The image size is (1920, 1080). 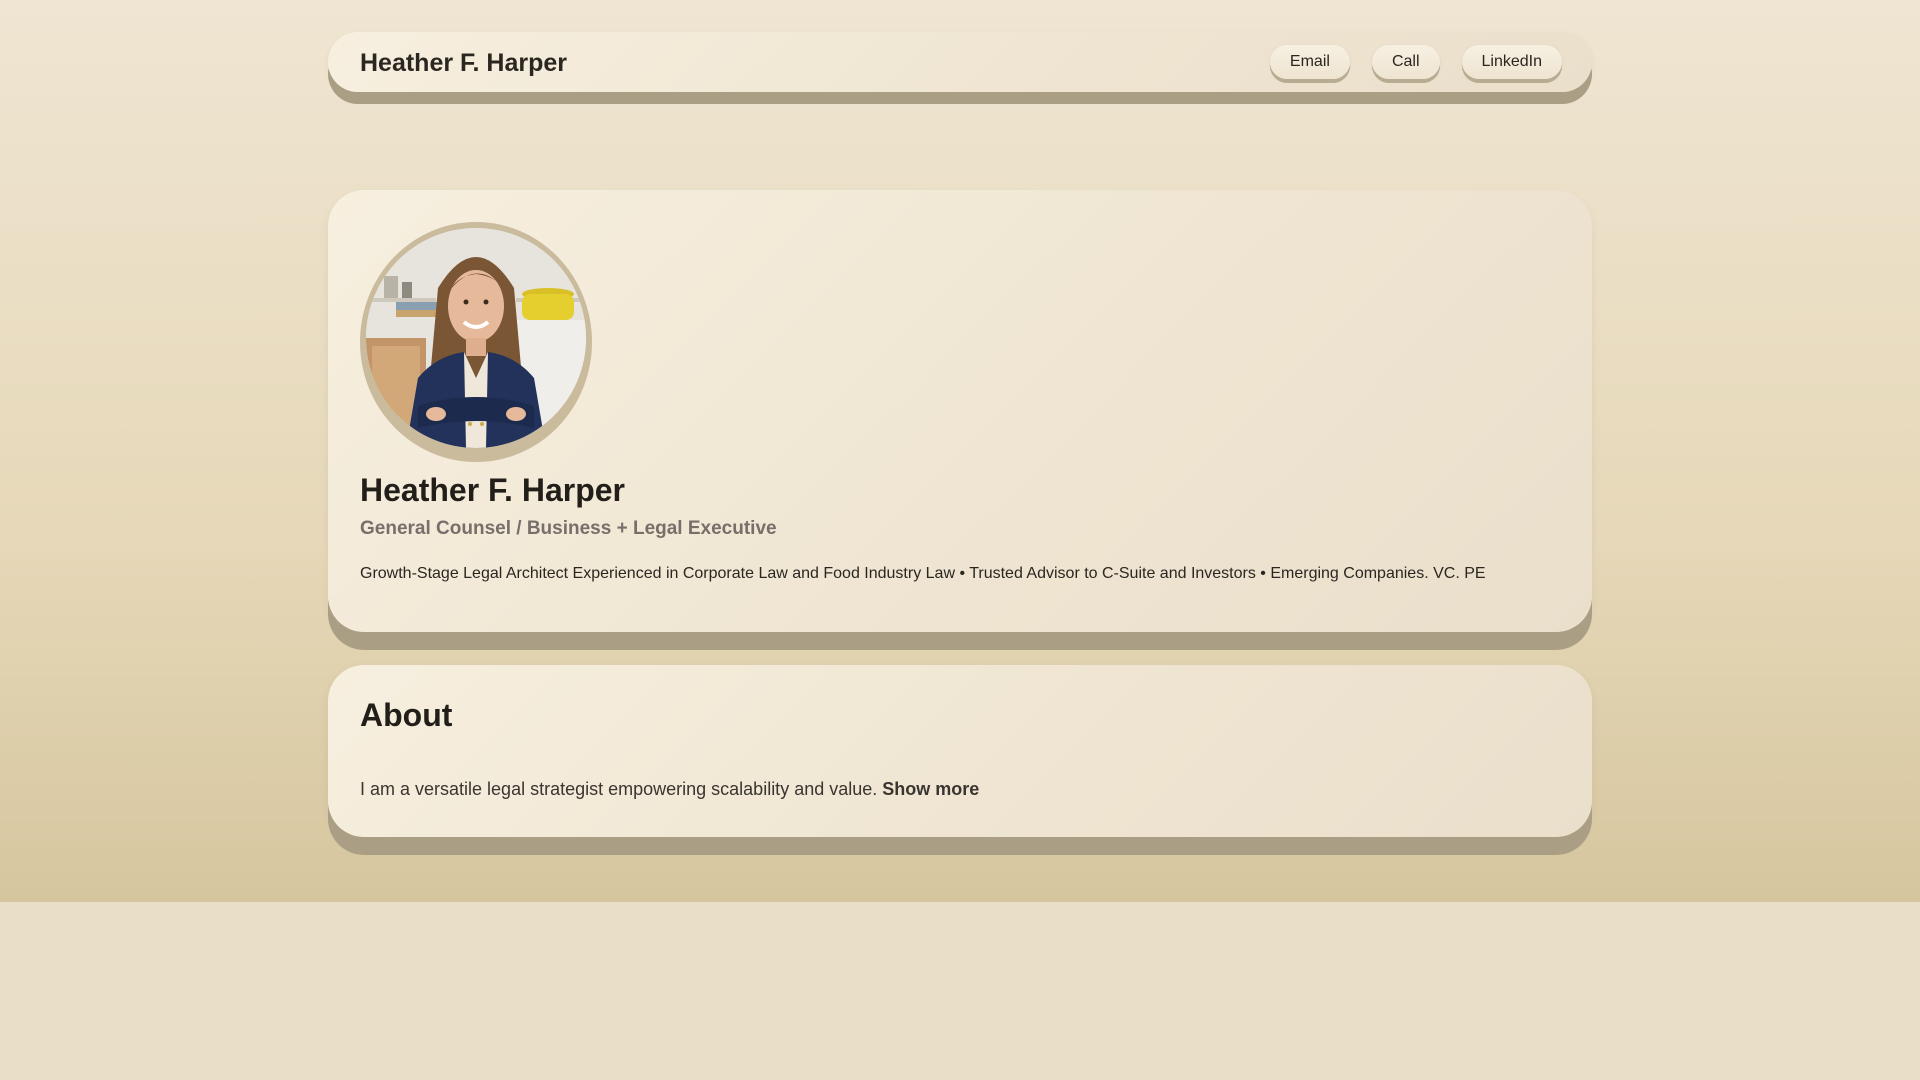 What do you see at coordinates (1511, 62) in the screenshot?
I see `linkedin-button: LinkedIn` at bounding box center [1511, 62].